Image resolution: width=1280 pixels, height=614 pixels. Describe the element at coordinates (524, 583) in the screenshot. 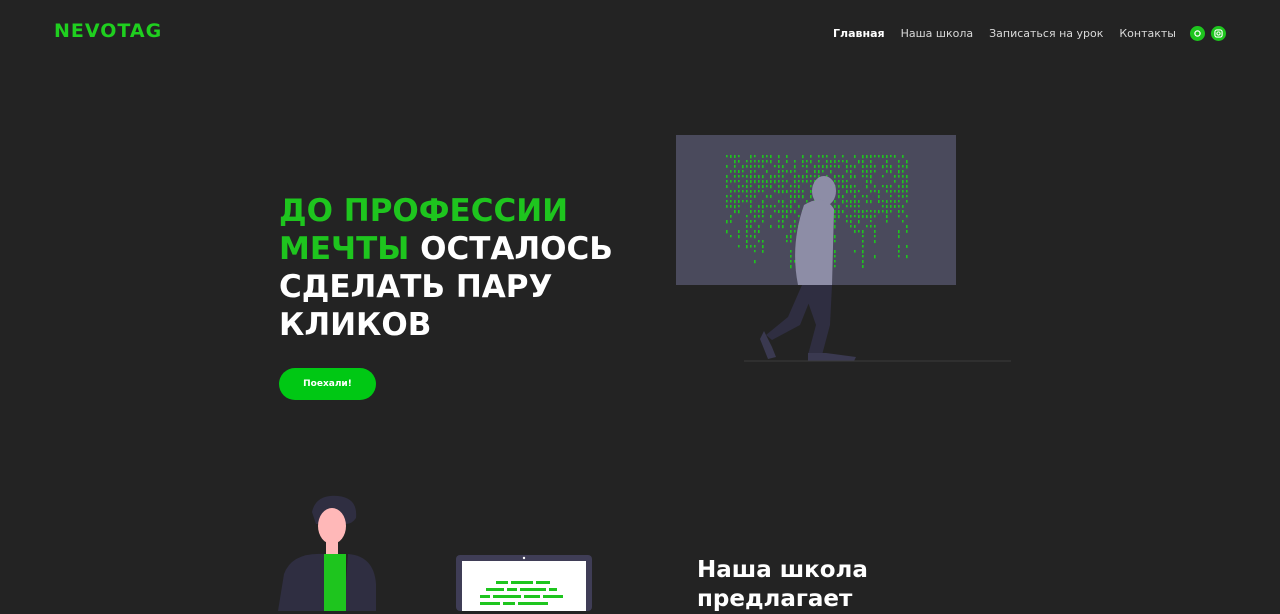

I see `laptop-illustration` at that location.